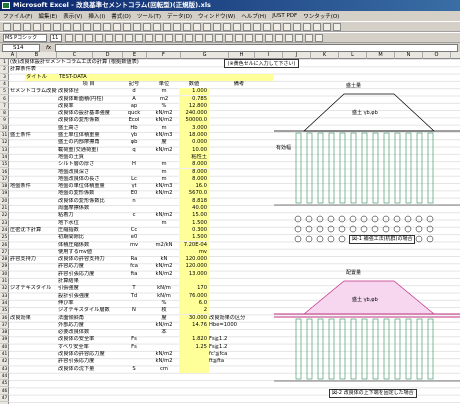  Describe the element at coordinates (4, 260) in the screenshot. I see `row-header: 28` at that location.